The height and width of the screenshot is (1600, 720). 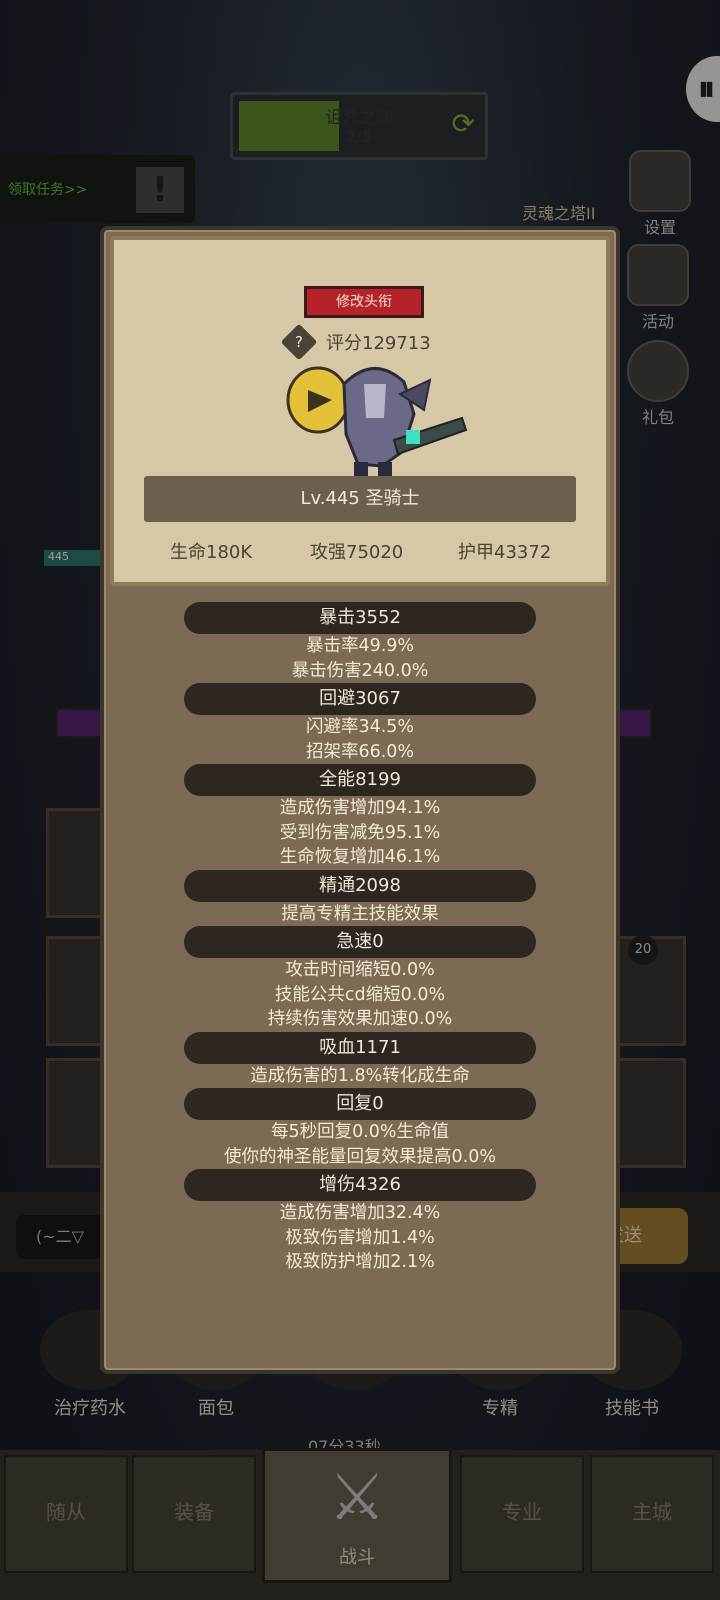 I want to click on level-class-bar: Lv.445 圣骑士, so click(x=360, y=499).